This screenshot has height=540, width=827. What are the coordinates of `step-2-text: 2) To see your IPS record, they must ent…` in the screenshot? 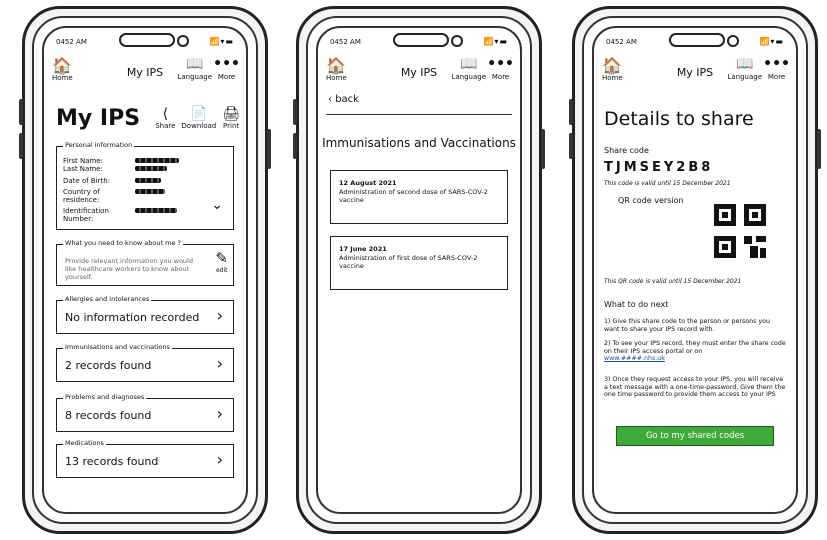 It's located at (695, 351).